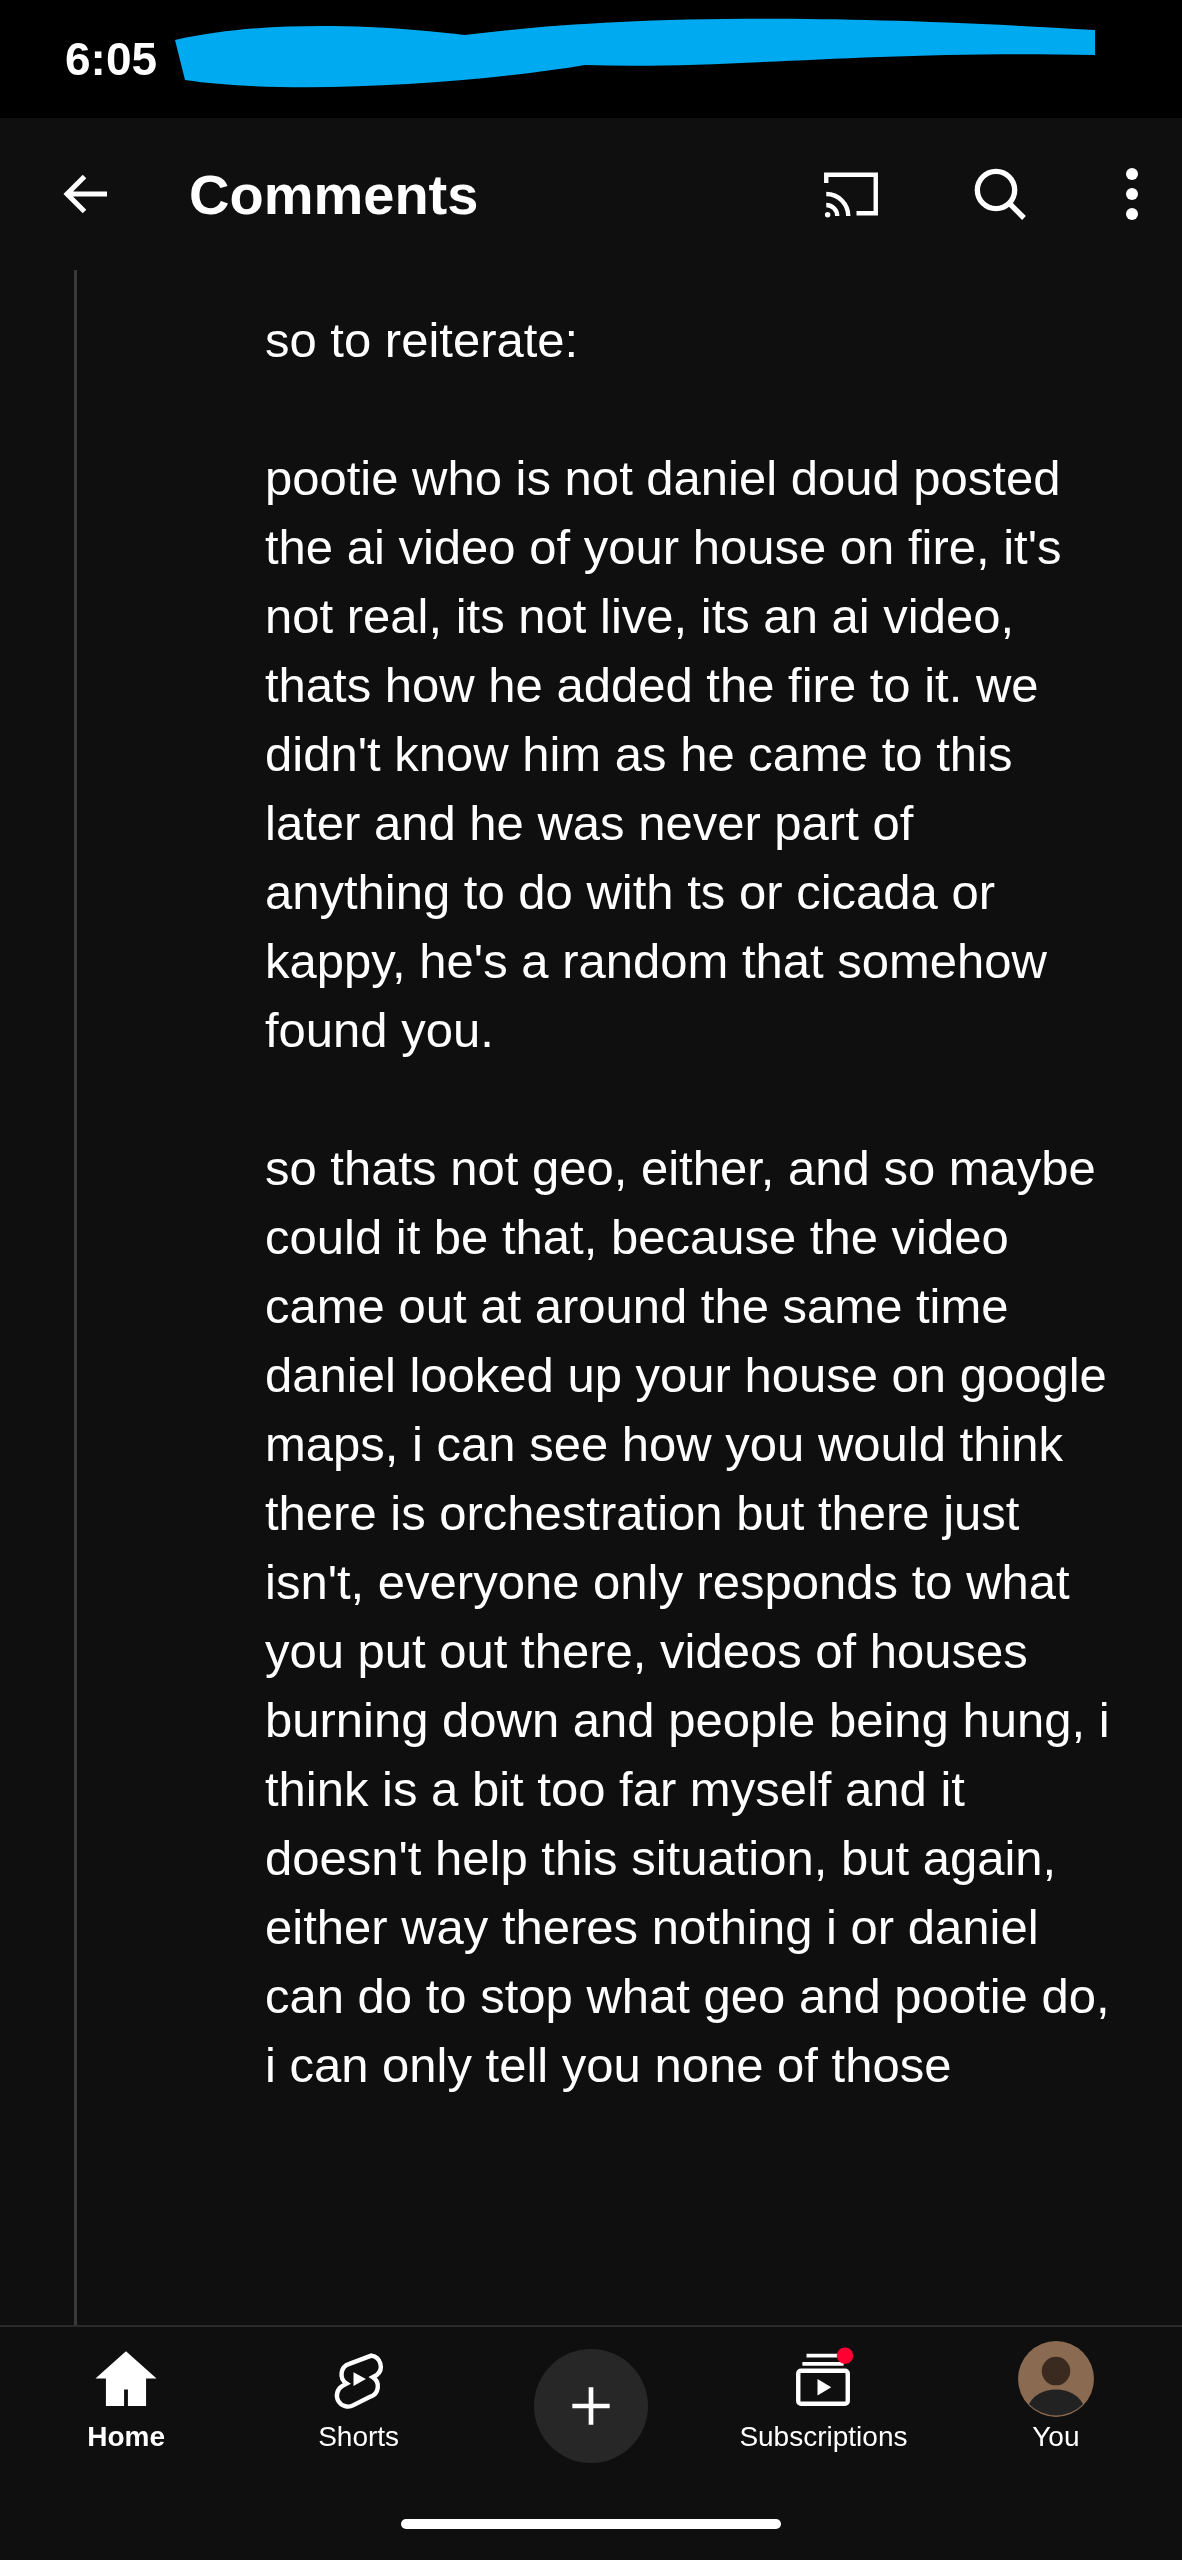 The width and height of the screenshot is (1182, 2560). I want to click on you-tab: You, so click(1055, 2397).